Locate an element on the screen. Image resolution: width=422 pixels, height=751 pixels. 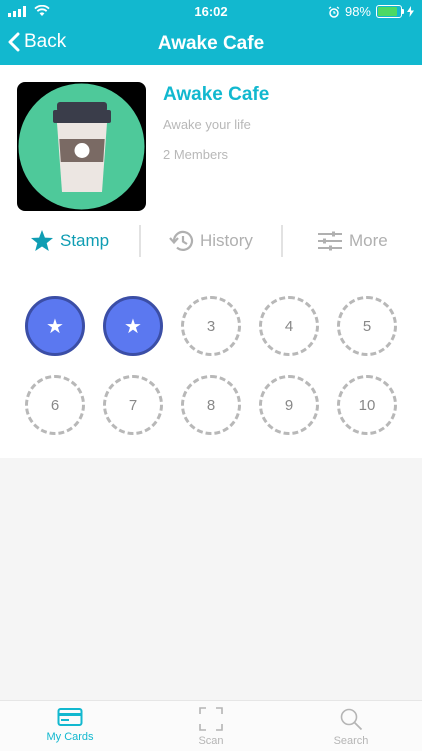
tab-scan: Scan is located at coordinates (211, 727).